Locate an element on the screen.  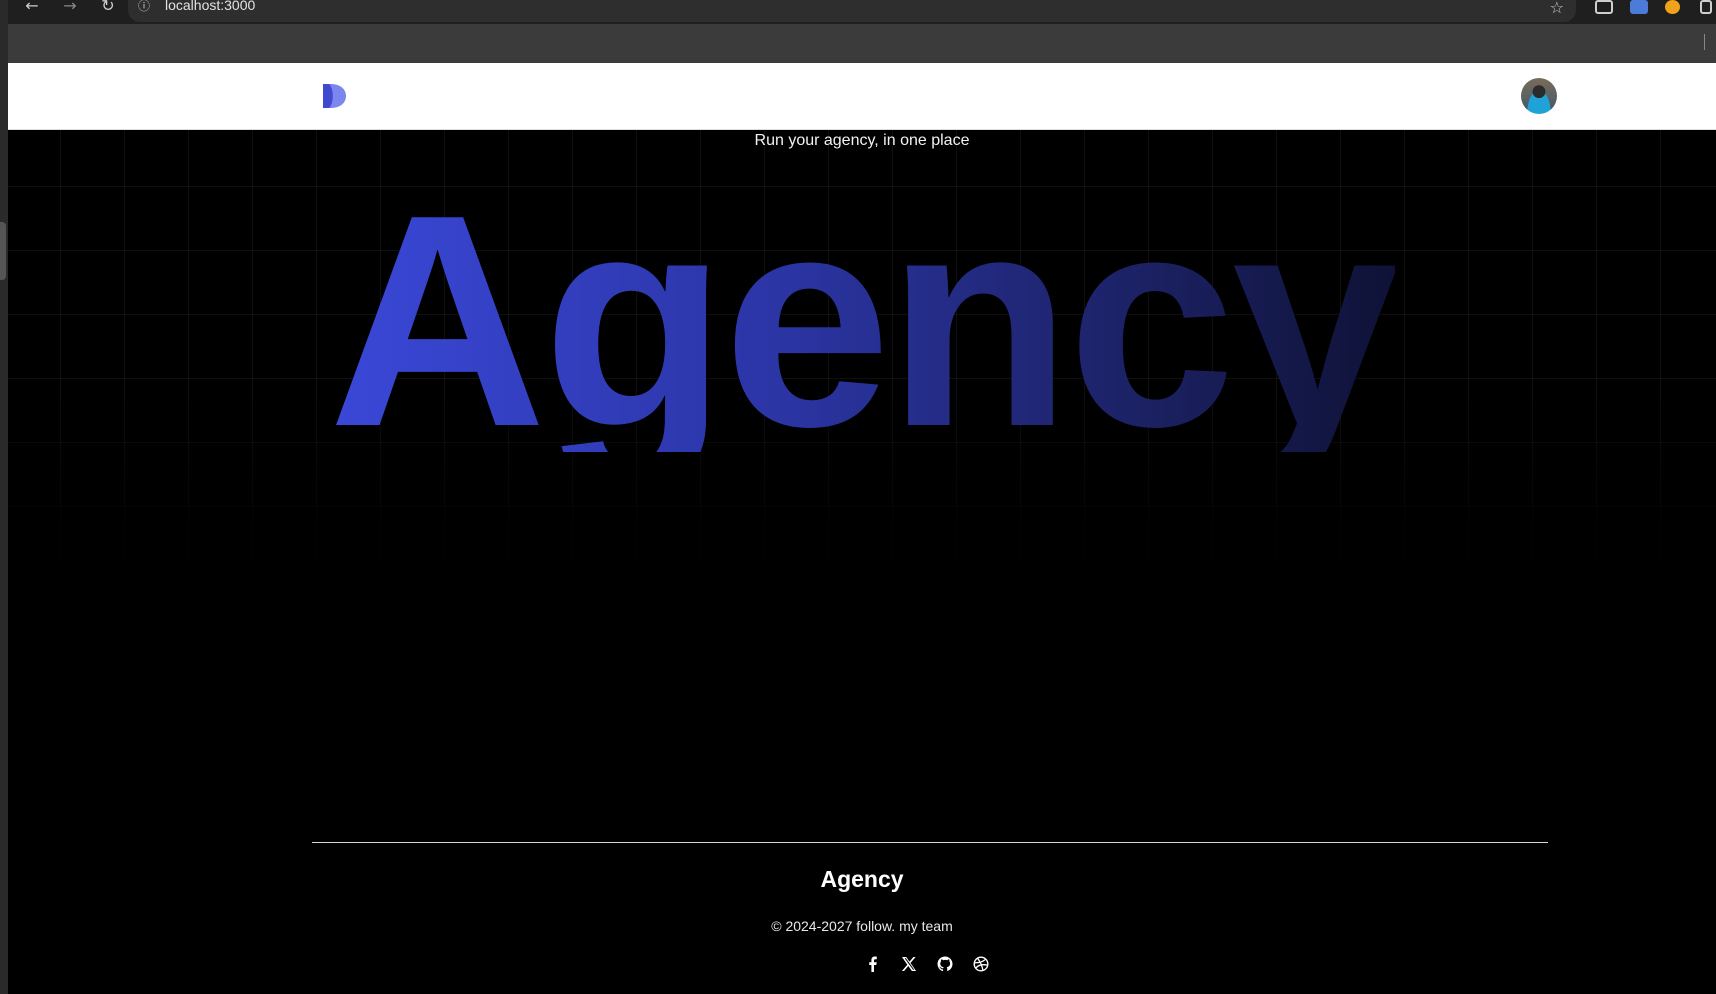
footer-divider is located at coordinates (930, 842).